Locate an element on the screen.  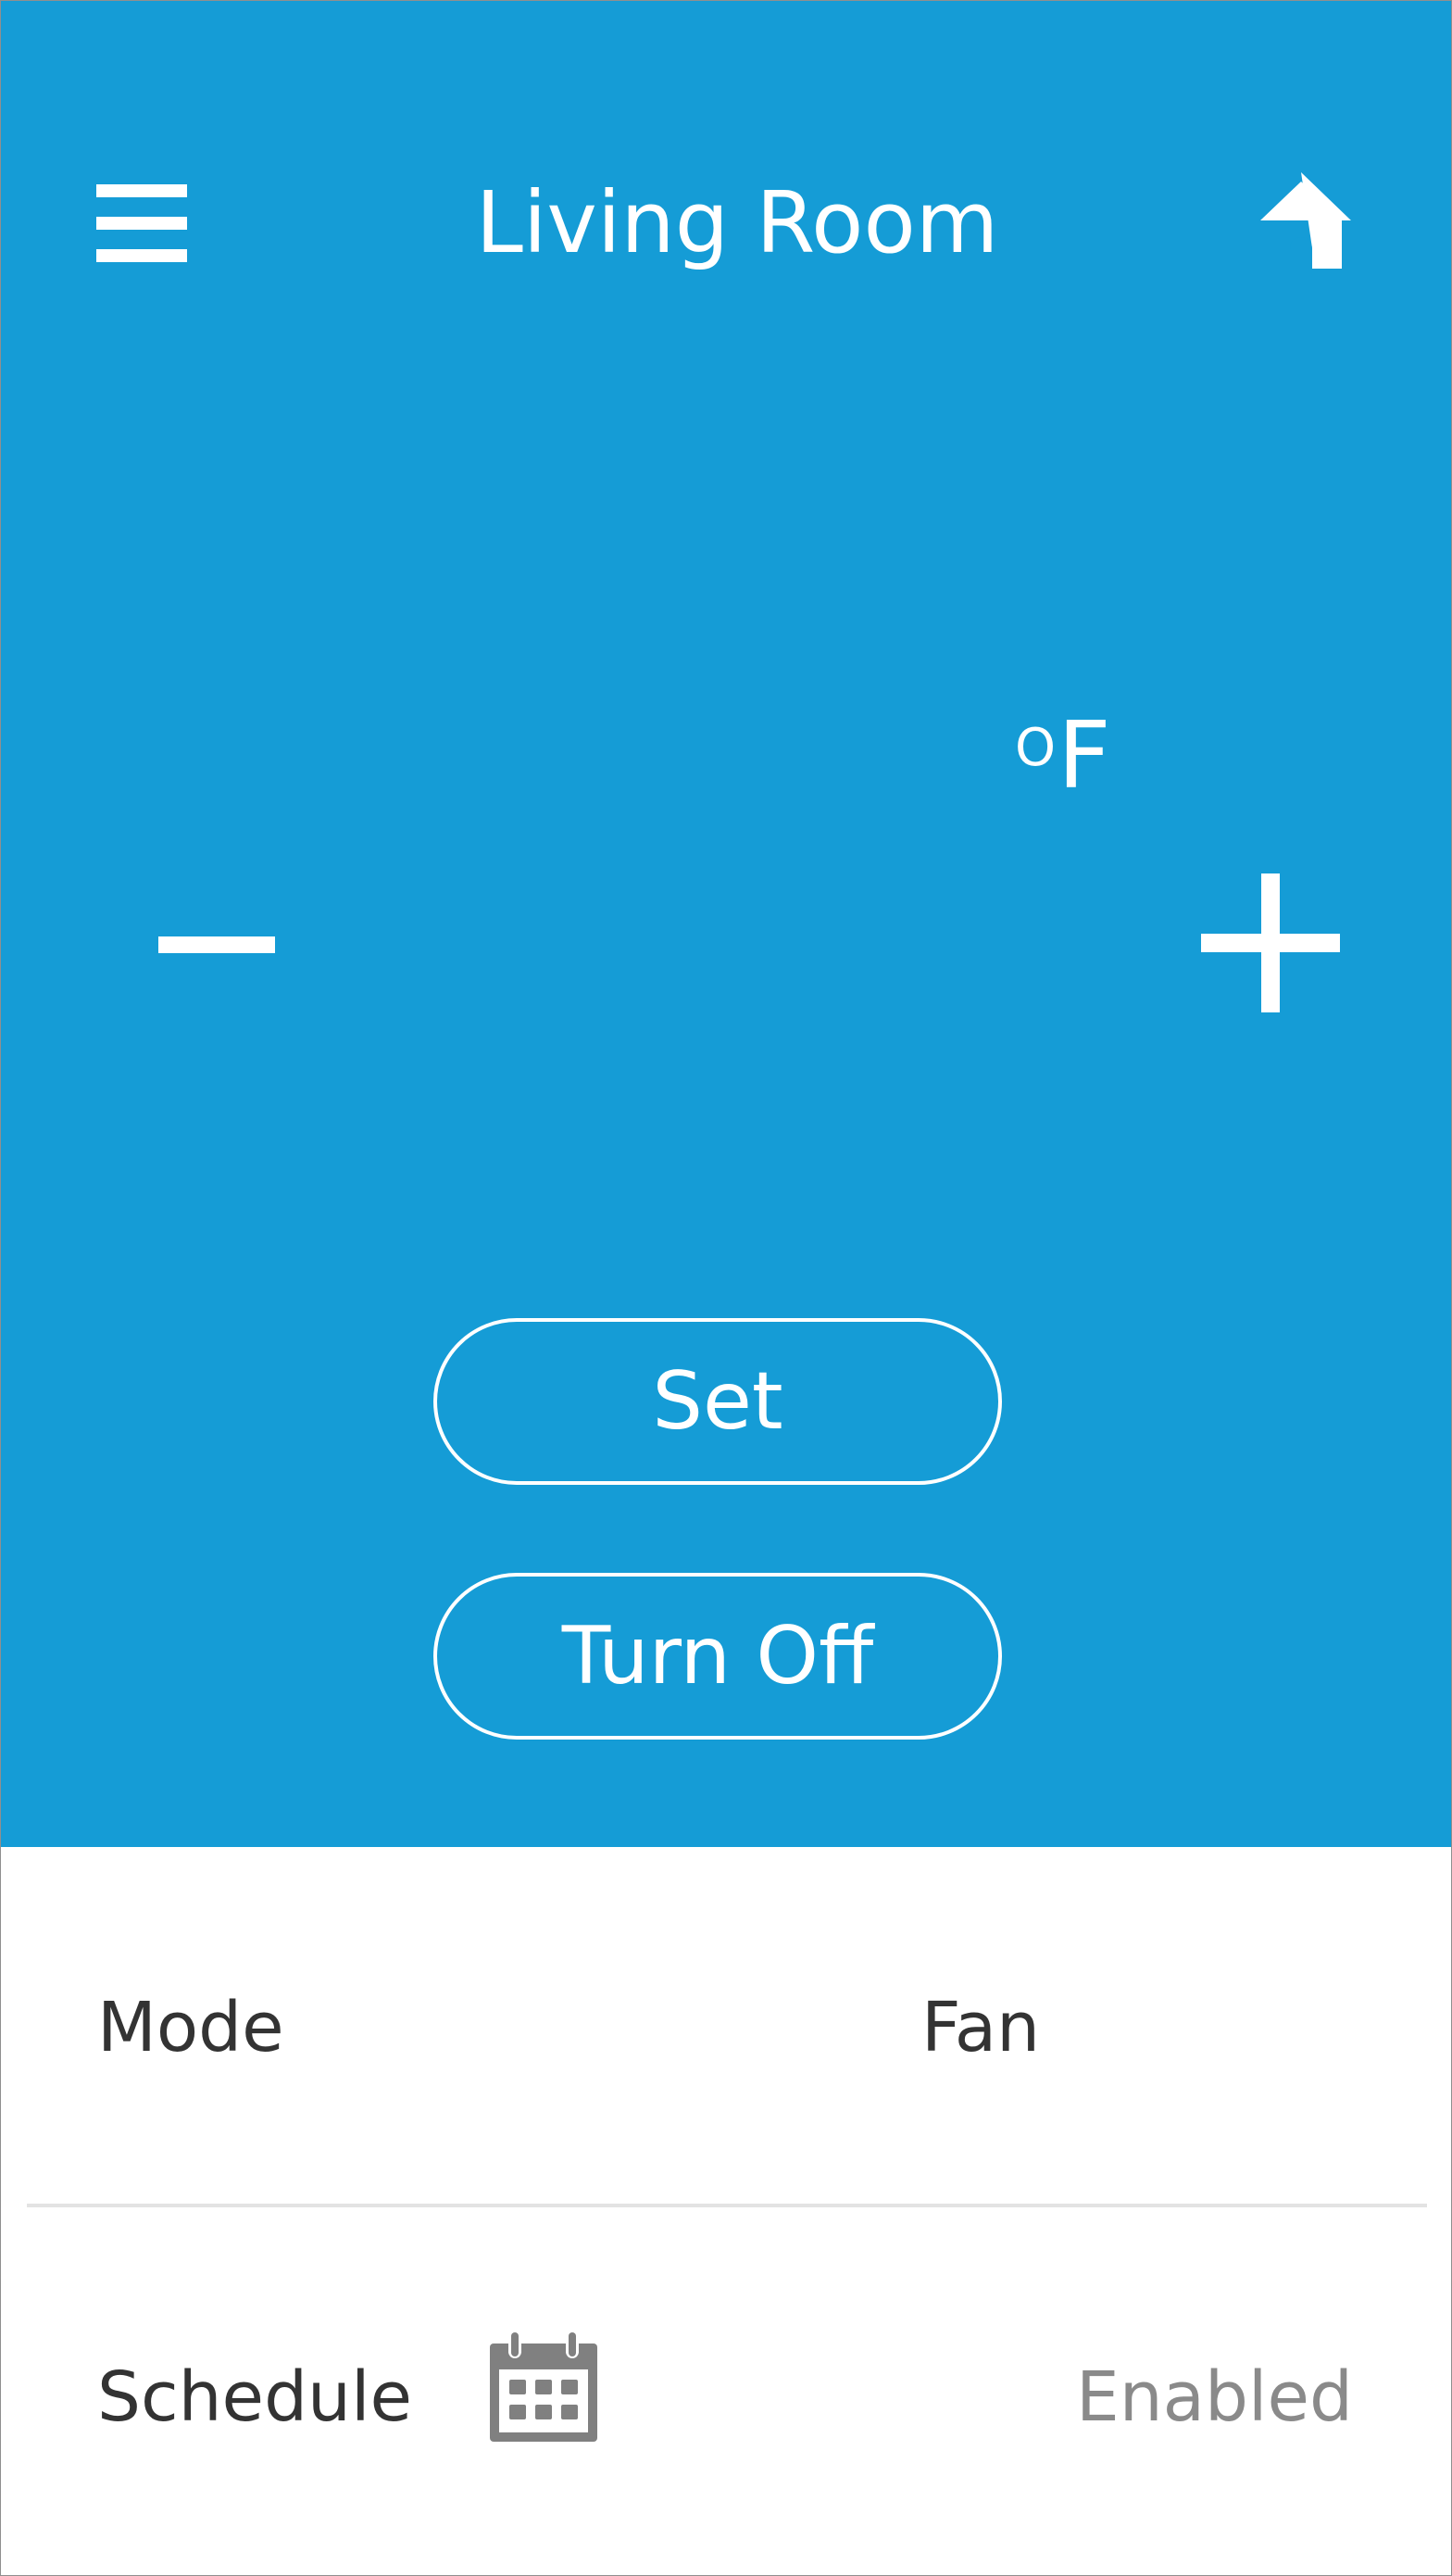
increase-temperature-button is located at coordinates (1269, 941).